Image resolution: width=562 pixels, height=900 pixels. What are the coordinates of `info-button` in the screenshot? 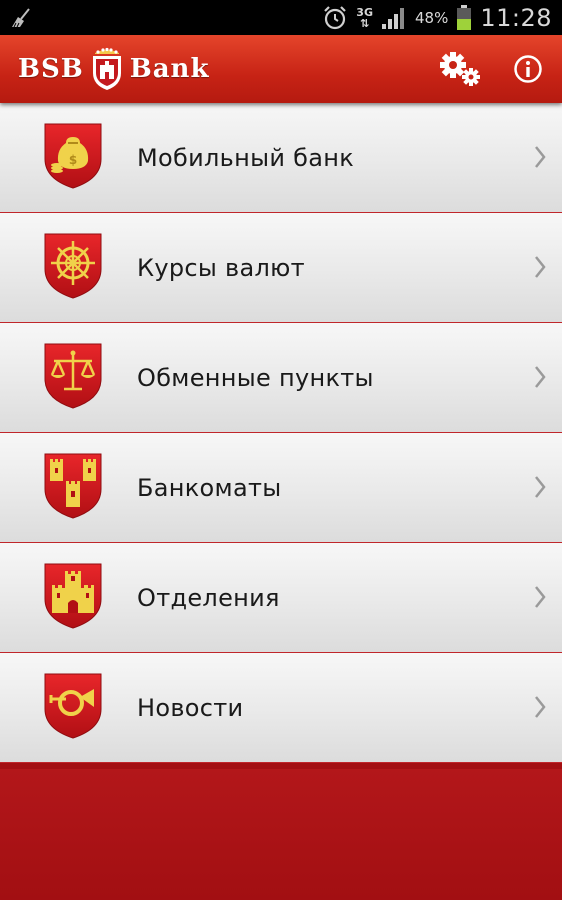 It's located at (528, 69).